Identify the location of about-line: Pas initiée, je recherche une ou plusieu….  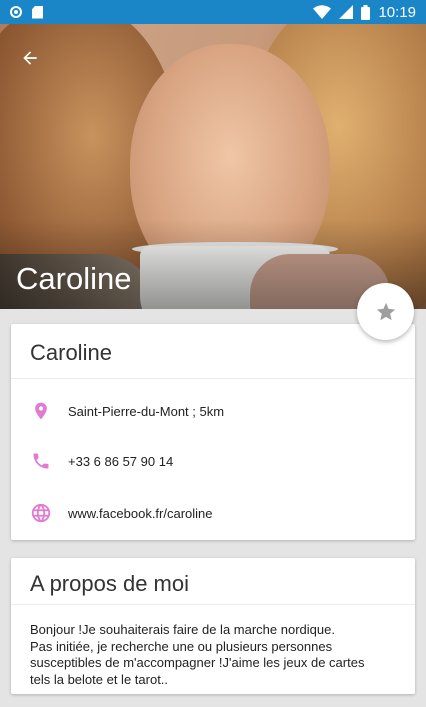
(181, 646).